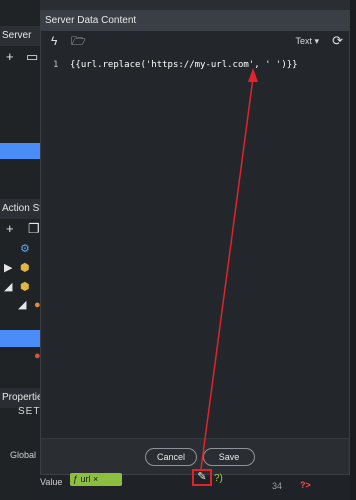 This screenshot has height=500, width=356. I want to click on dialog-toolbar: ϟ 🗁 Text ▾ ⟳, so click(195, 41).